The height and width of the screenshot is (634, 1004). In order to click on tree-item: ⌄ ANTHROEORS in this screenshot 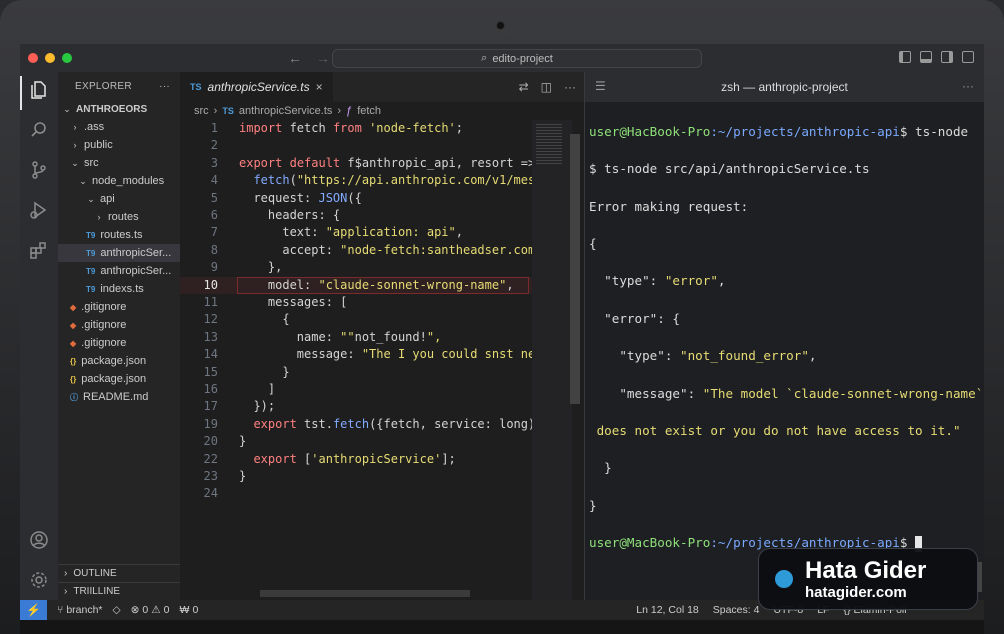, I will do `click(119, 109)`.